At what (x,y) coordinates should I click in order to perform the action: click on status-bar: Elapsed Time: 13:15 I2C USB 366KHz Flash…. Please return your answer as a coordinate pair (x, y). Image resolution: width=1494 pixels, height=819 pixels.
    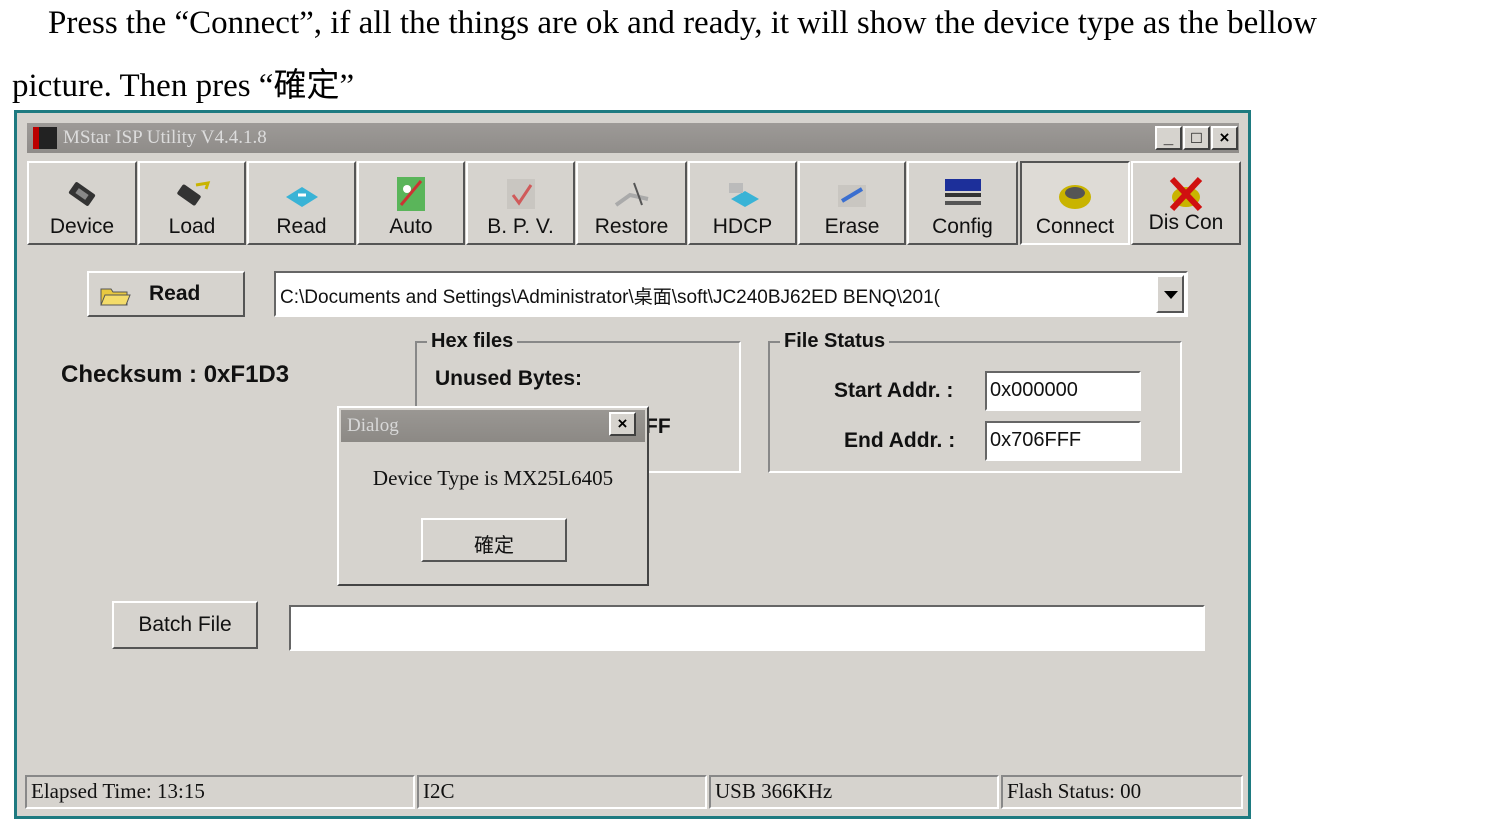
    Looking at the image, I should click on (634, 793).